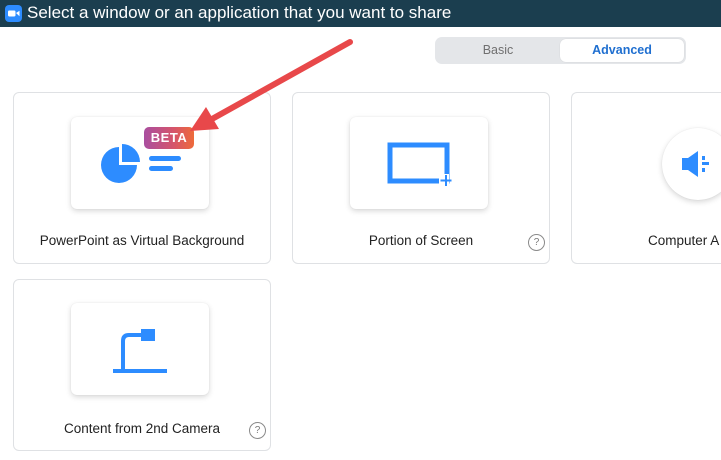 Image resolution: width=721 pixels, height=460 pixels. I want to click on share-mode-tabs: Basic Advanced, so click(560, 50).